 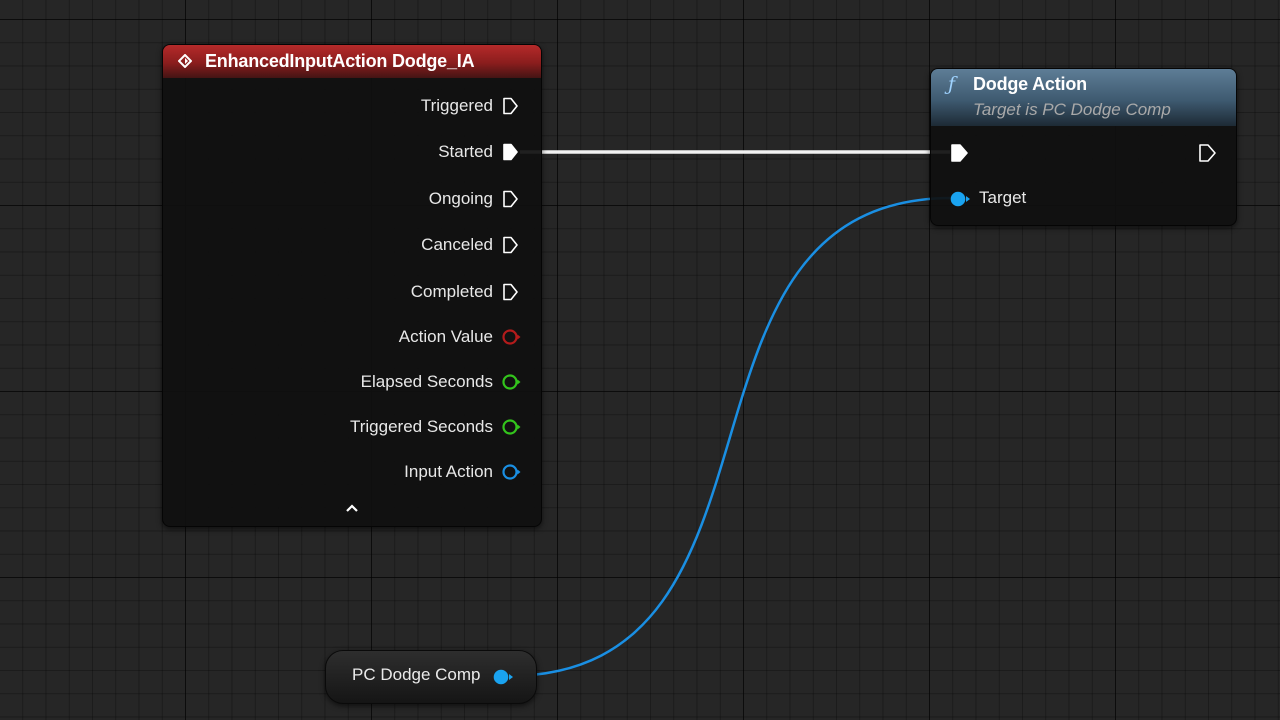 What do you see at coordinates (456, 105) in the screenshot?
I see `output-pin-label: Triggered` at bounding box center [456, 105].